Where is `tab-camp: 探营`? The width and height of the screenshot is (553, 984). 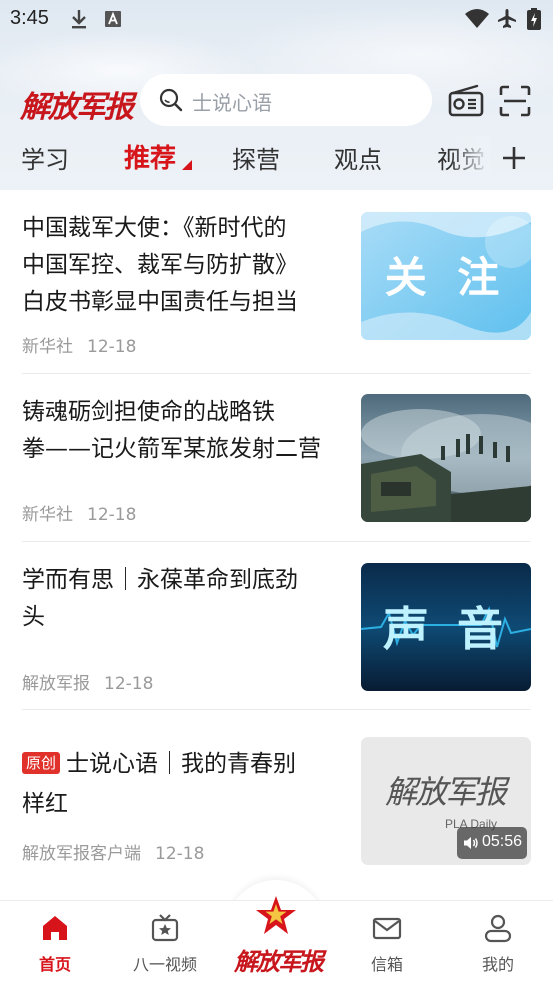 tab-camp: 探营 is located at coordinates (256, 157).